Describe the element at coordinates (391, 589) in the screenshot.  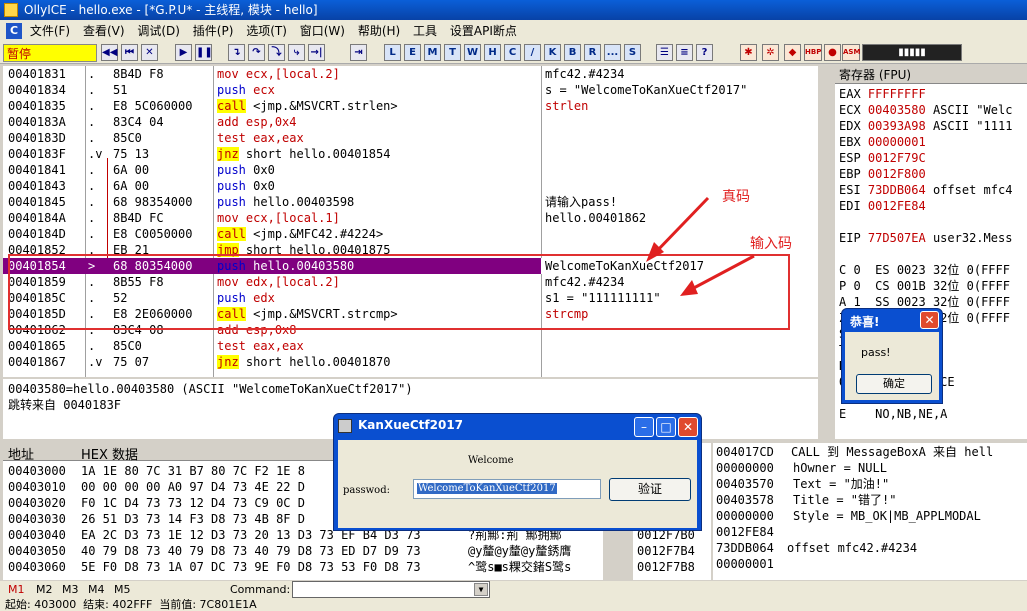
I see `command-input` at that location.